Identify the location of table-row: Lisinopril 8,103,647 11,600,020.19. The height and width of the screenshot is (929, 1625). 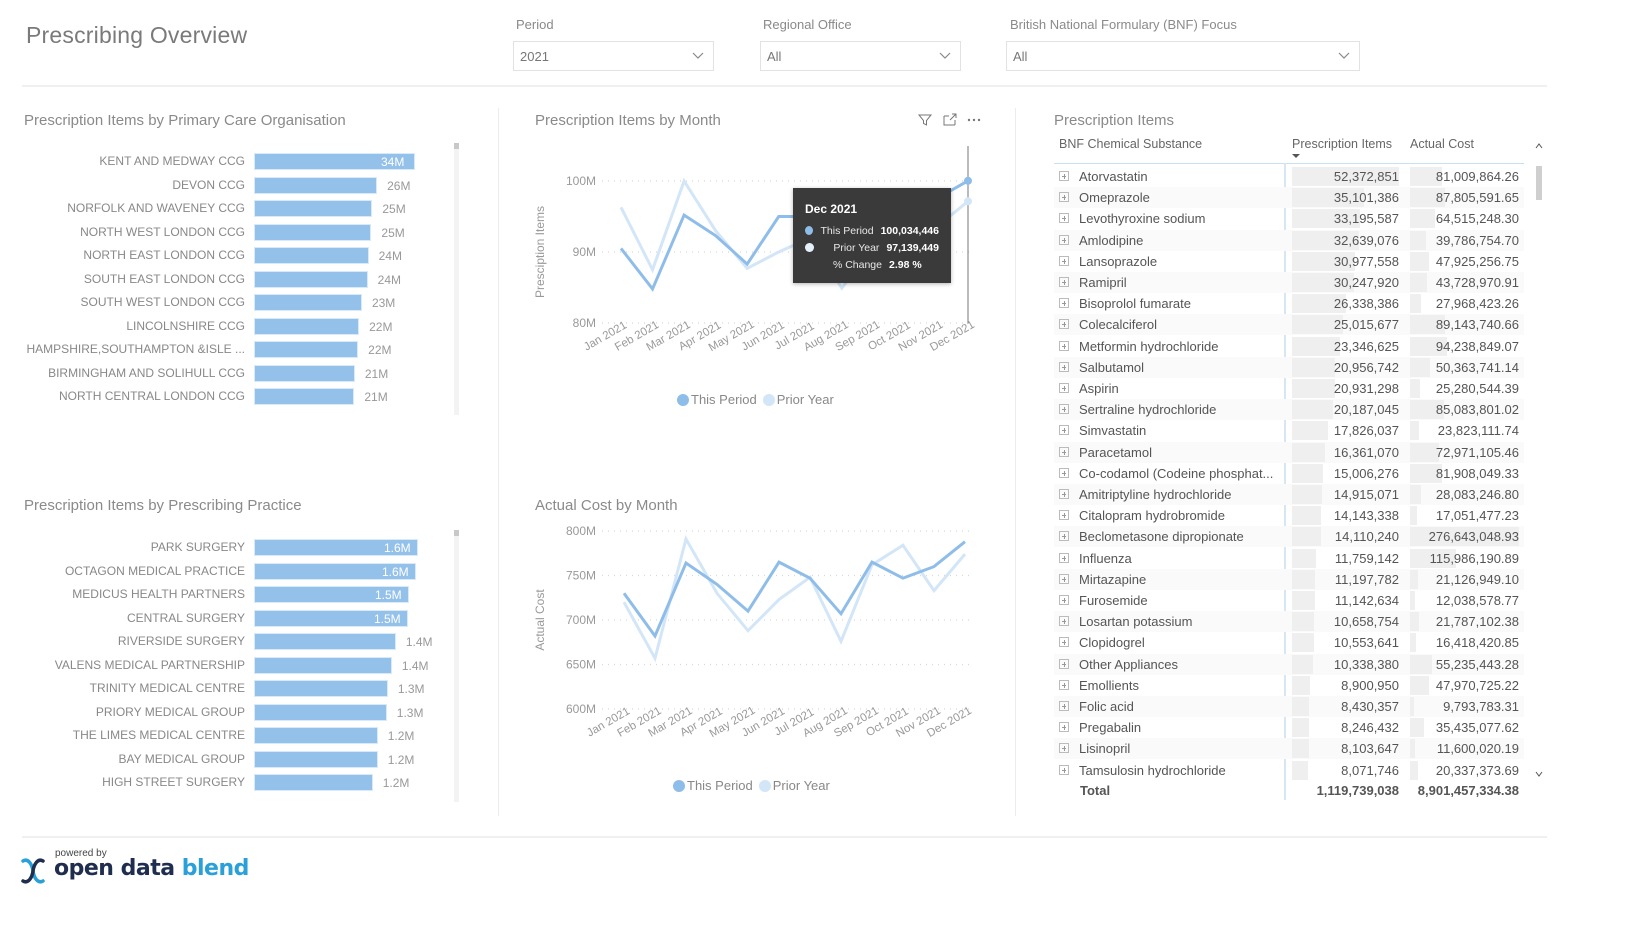
(1289, 749).